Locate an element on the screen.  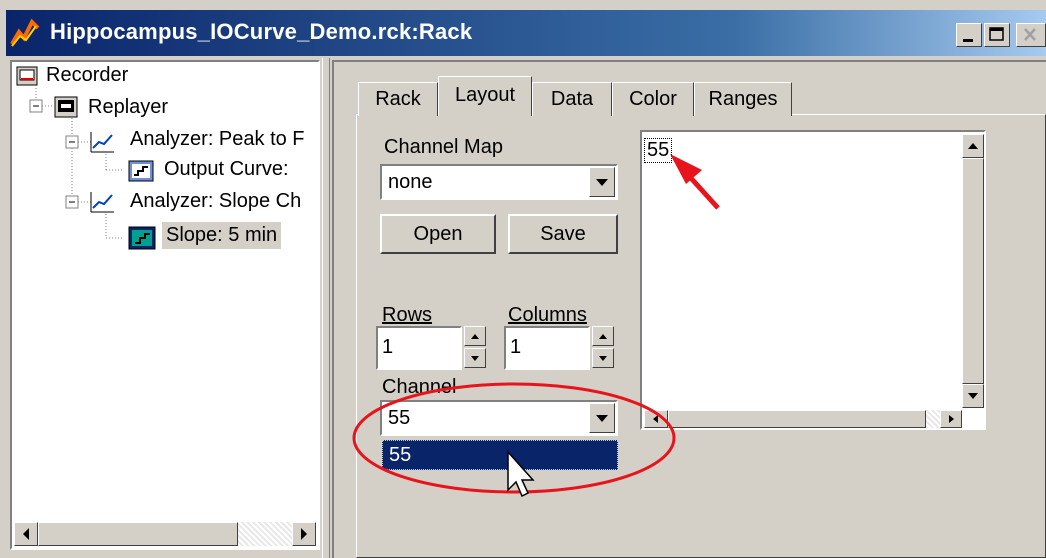
tree-horizontal-scrollbar is located at coordinates (165, 534).